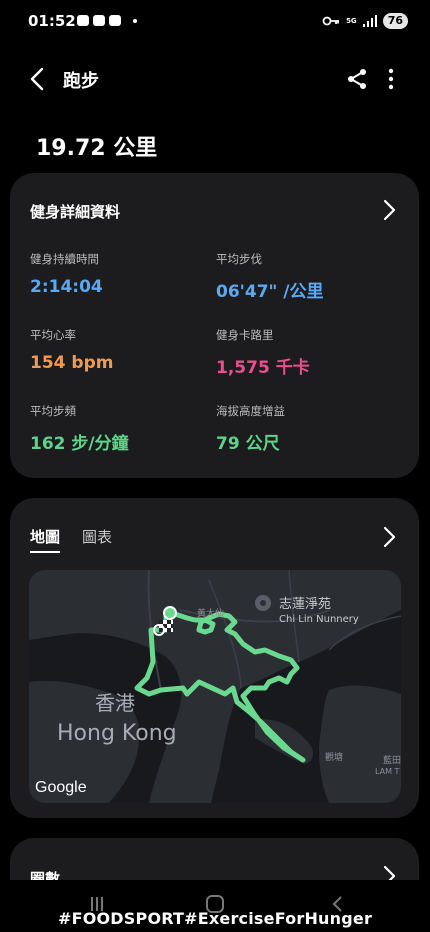  I want to click on share-icon, so click(357, 79).